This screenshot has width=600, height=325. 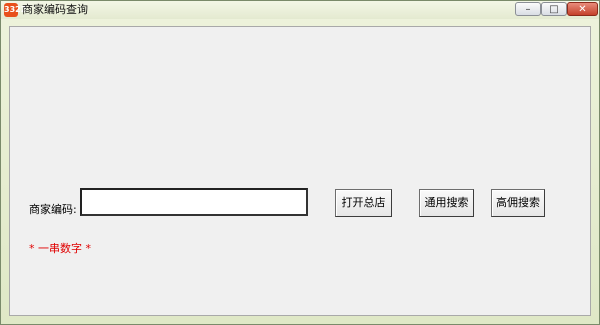 I want to click on hint-text: 一串数字, so click(x=60, y=248).